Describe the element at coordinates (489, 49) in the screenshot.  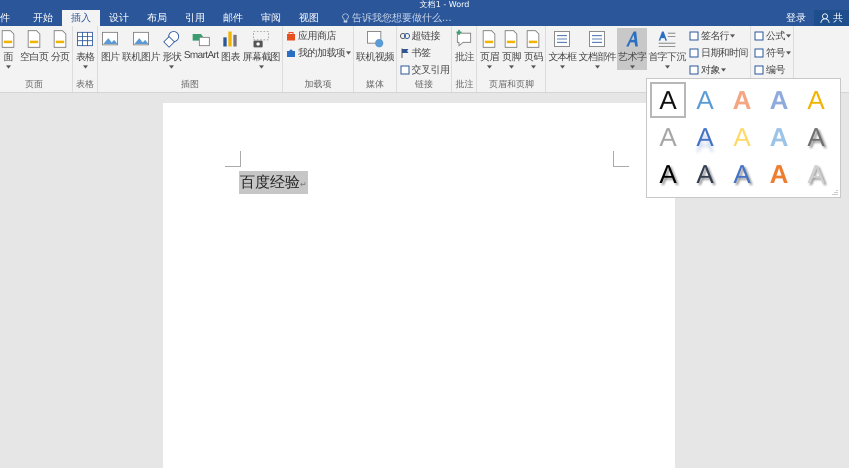
I see `ribbon-button: 页眉` at that location.